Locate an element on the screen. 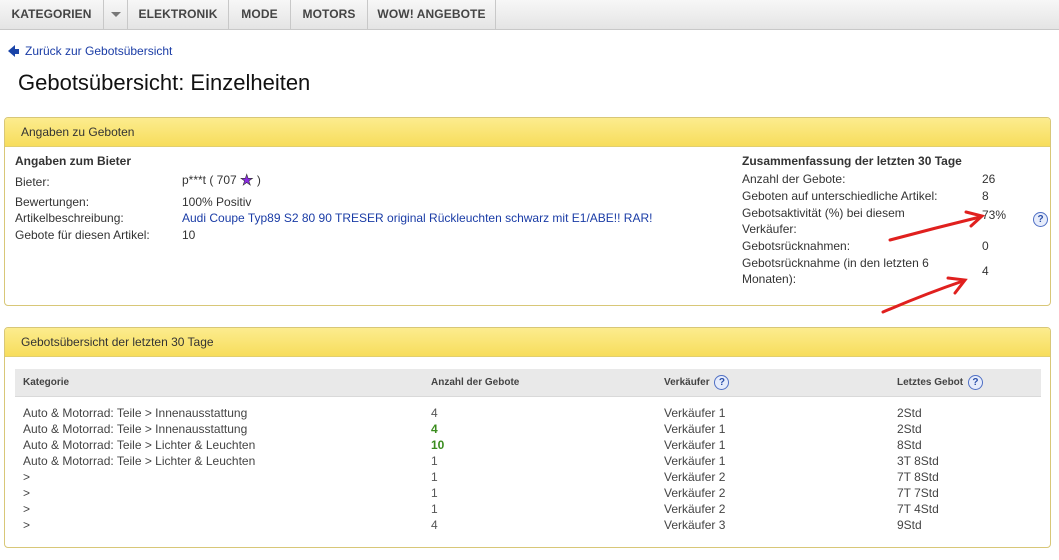 The image size is (1059, 560). ratings-value: 100% Positiv is located at coordinates (217, 202).